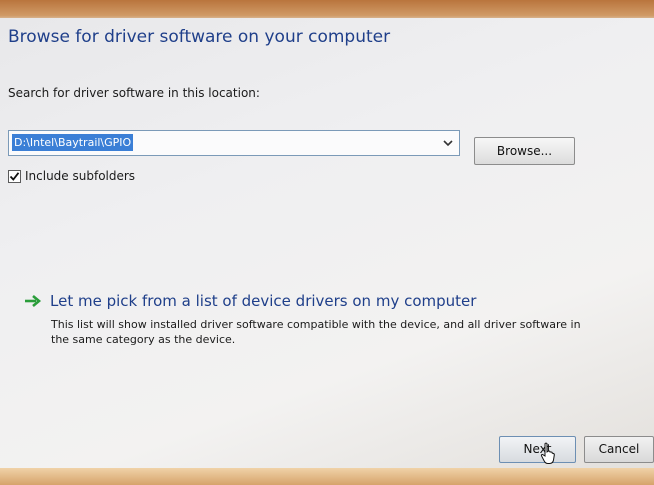 This screenshot has width=654, height=485. What do you see at coordinates (448, 143) in the screenshot?
I see `chevron-down-icon` at bounding box center [448, 143].